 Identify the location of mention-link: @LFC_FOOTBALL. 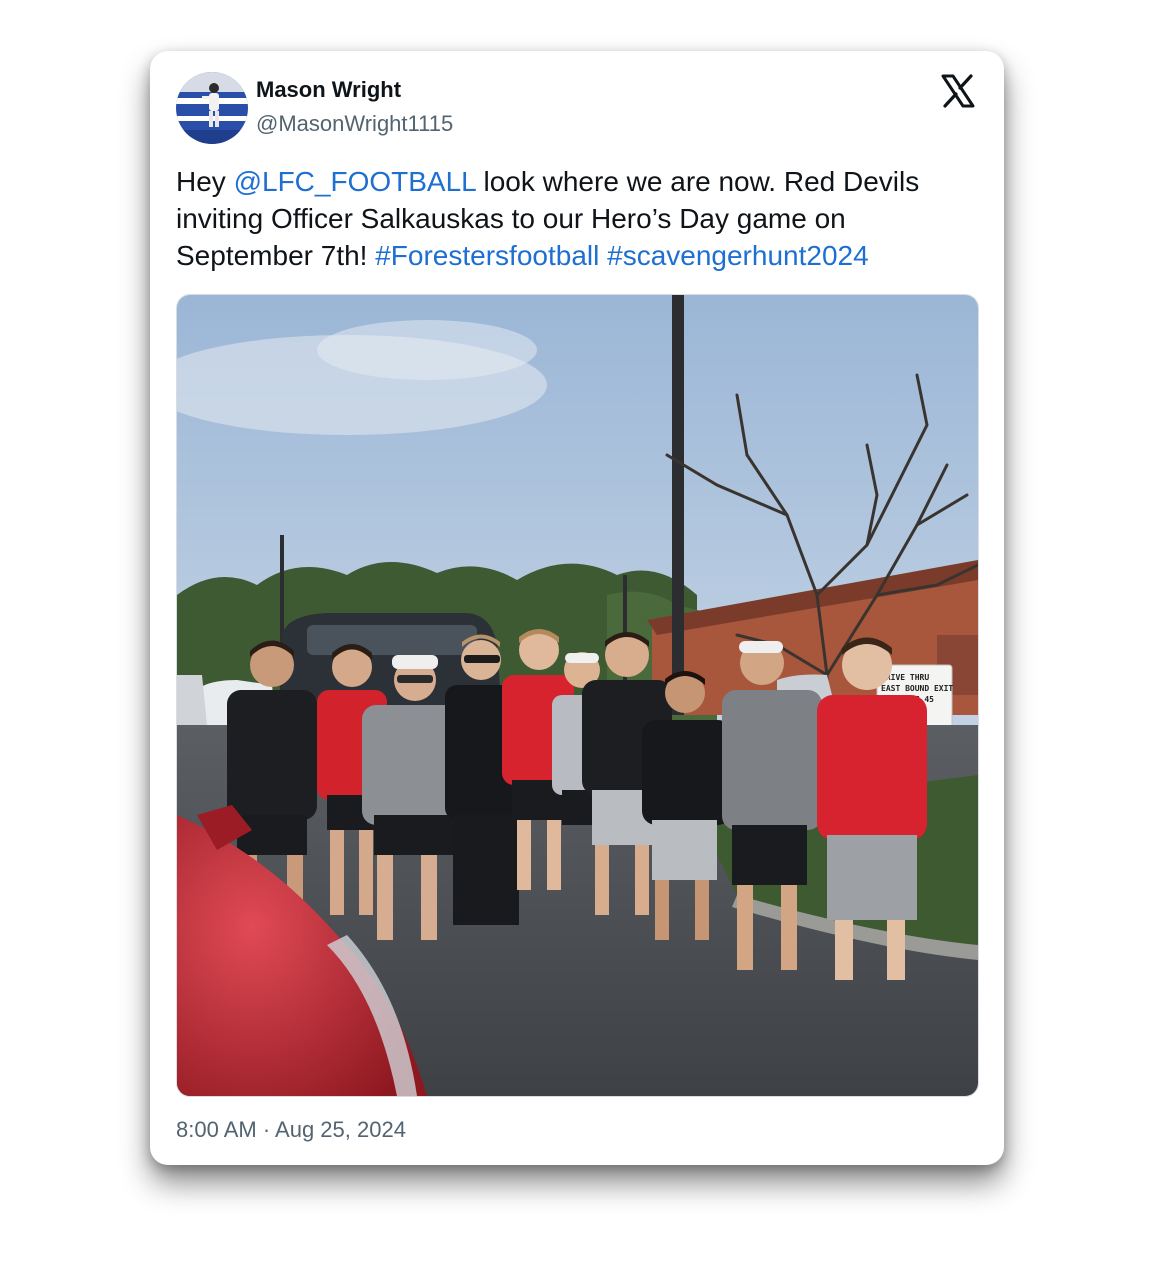
(355, 181).